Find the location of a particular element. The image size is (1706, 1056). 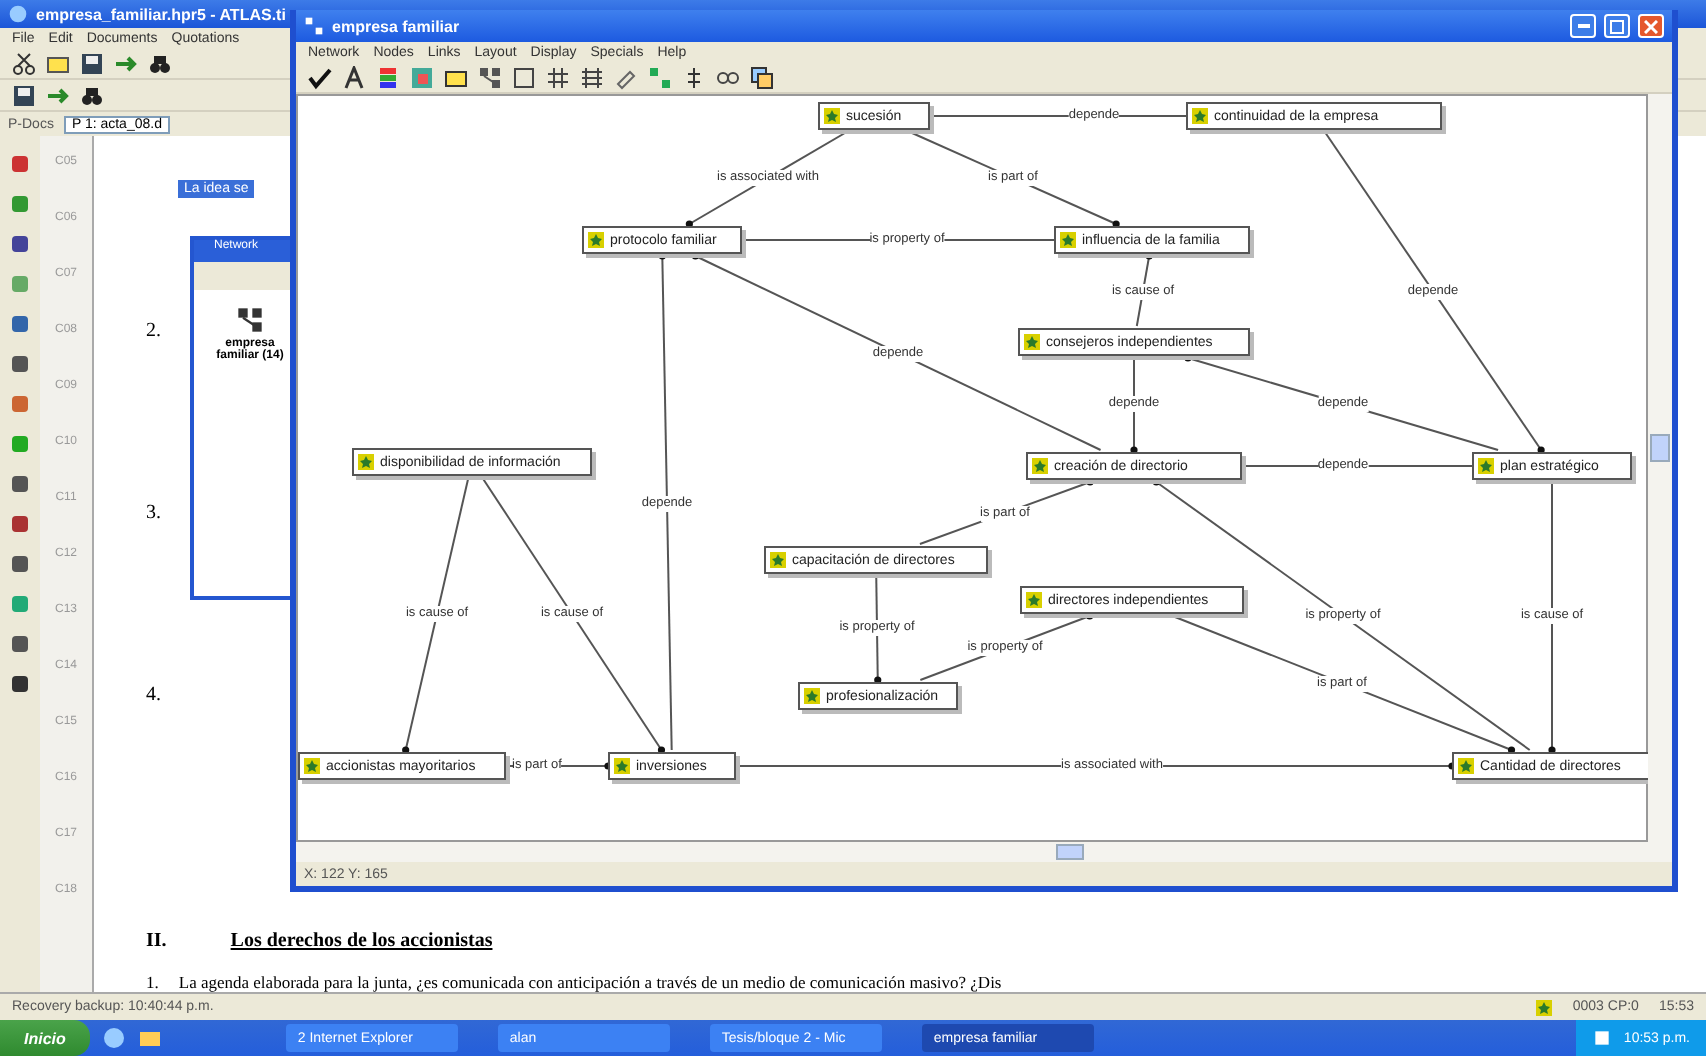

app-icon is located at coordinates (18, 14).